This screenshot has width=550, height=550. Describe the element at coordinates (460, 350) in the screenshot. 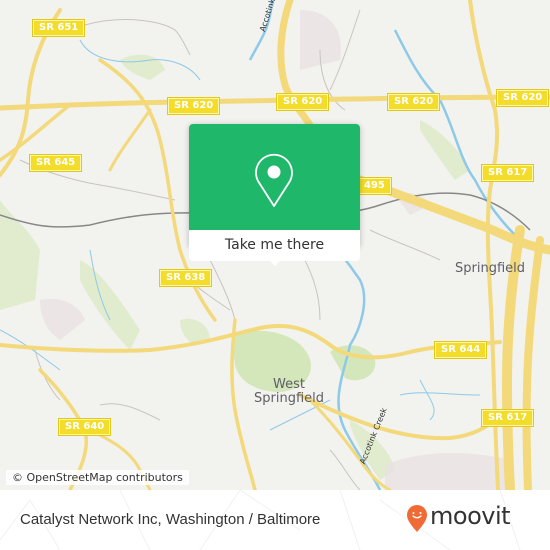

I see `route-shield-sr644: SR 644` at that location.